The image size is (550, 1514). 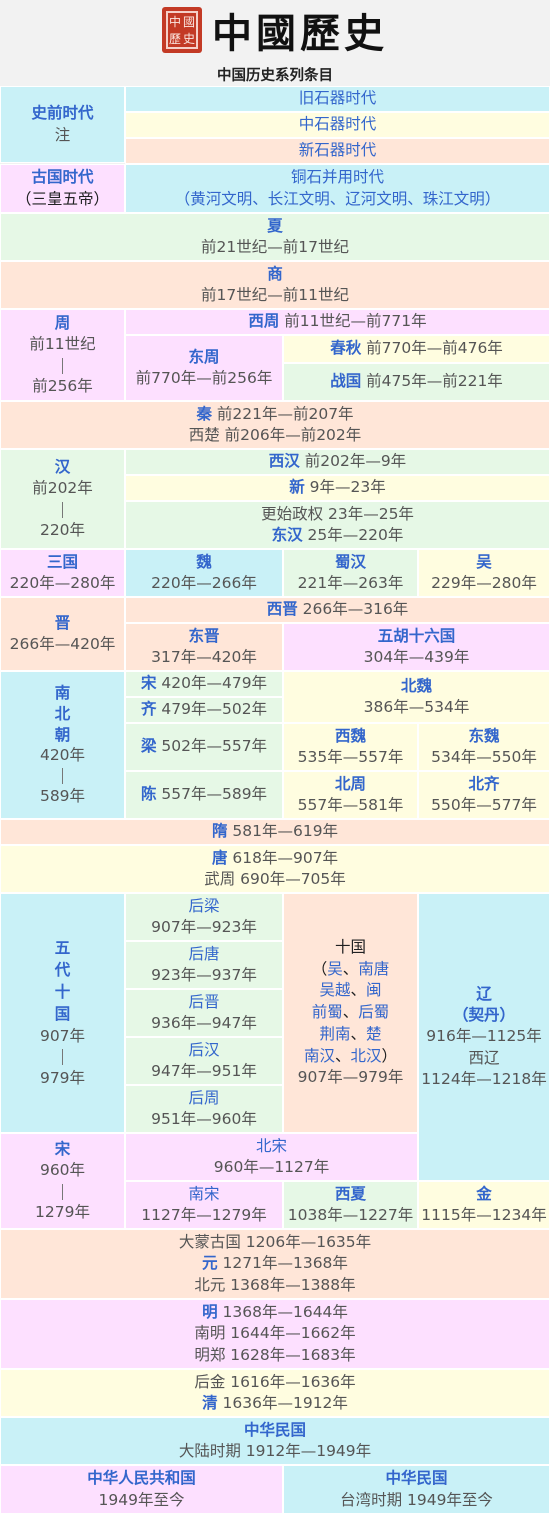 I want to click on link-roc-mainland-period: 大陆时期 1912年—1949年, so click(x=275, y=1451).